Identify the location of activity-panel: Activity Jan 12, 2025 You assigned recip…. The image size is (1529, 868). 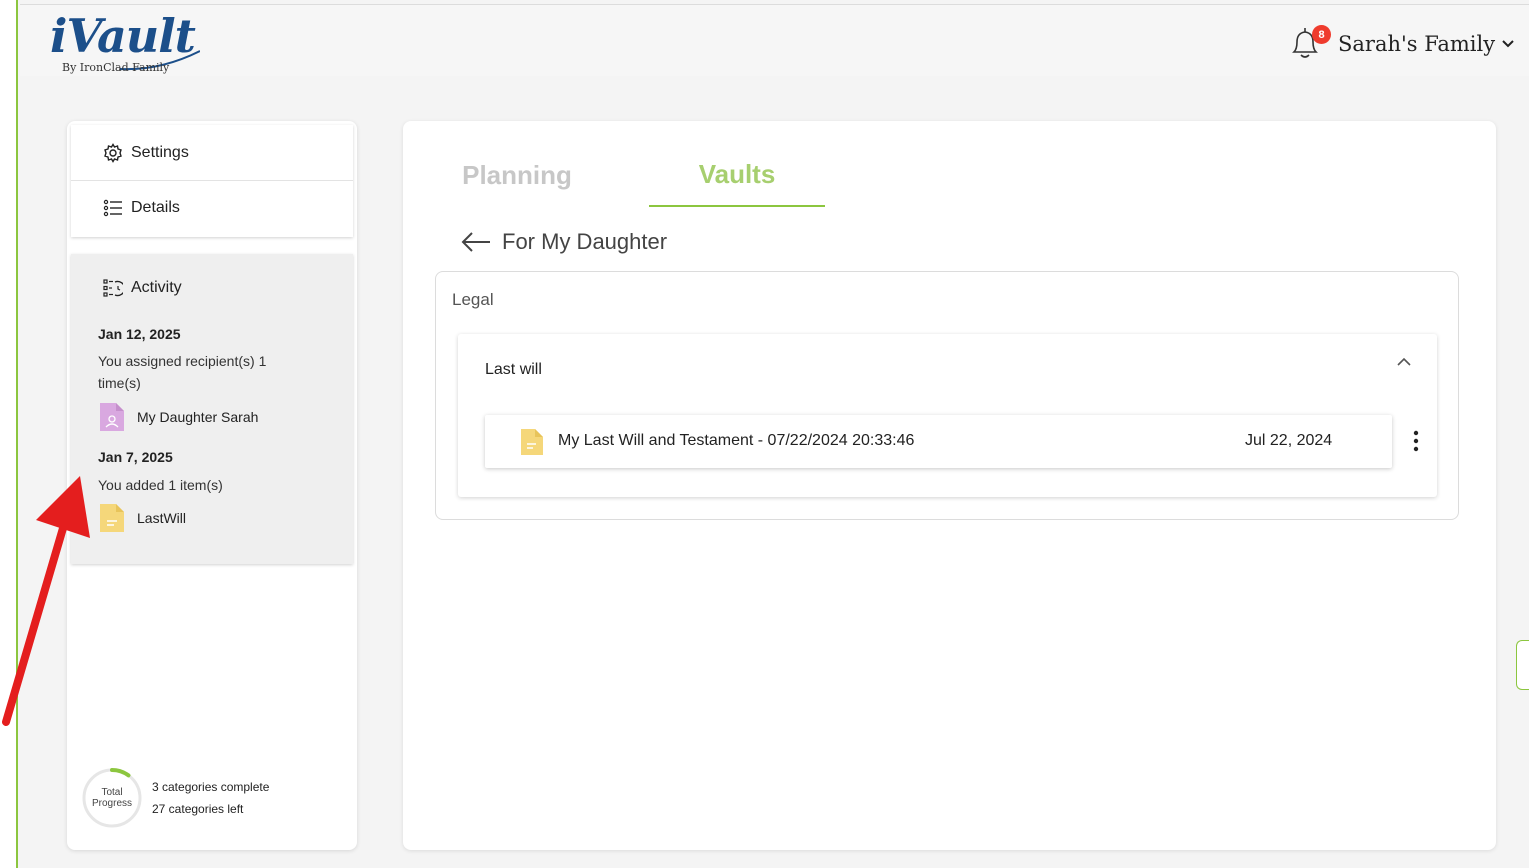
(212, 409).